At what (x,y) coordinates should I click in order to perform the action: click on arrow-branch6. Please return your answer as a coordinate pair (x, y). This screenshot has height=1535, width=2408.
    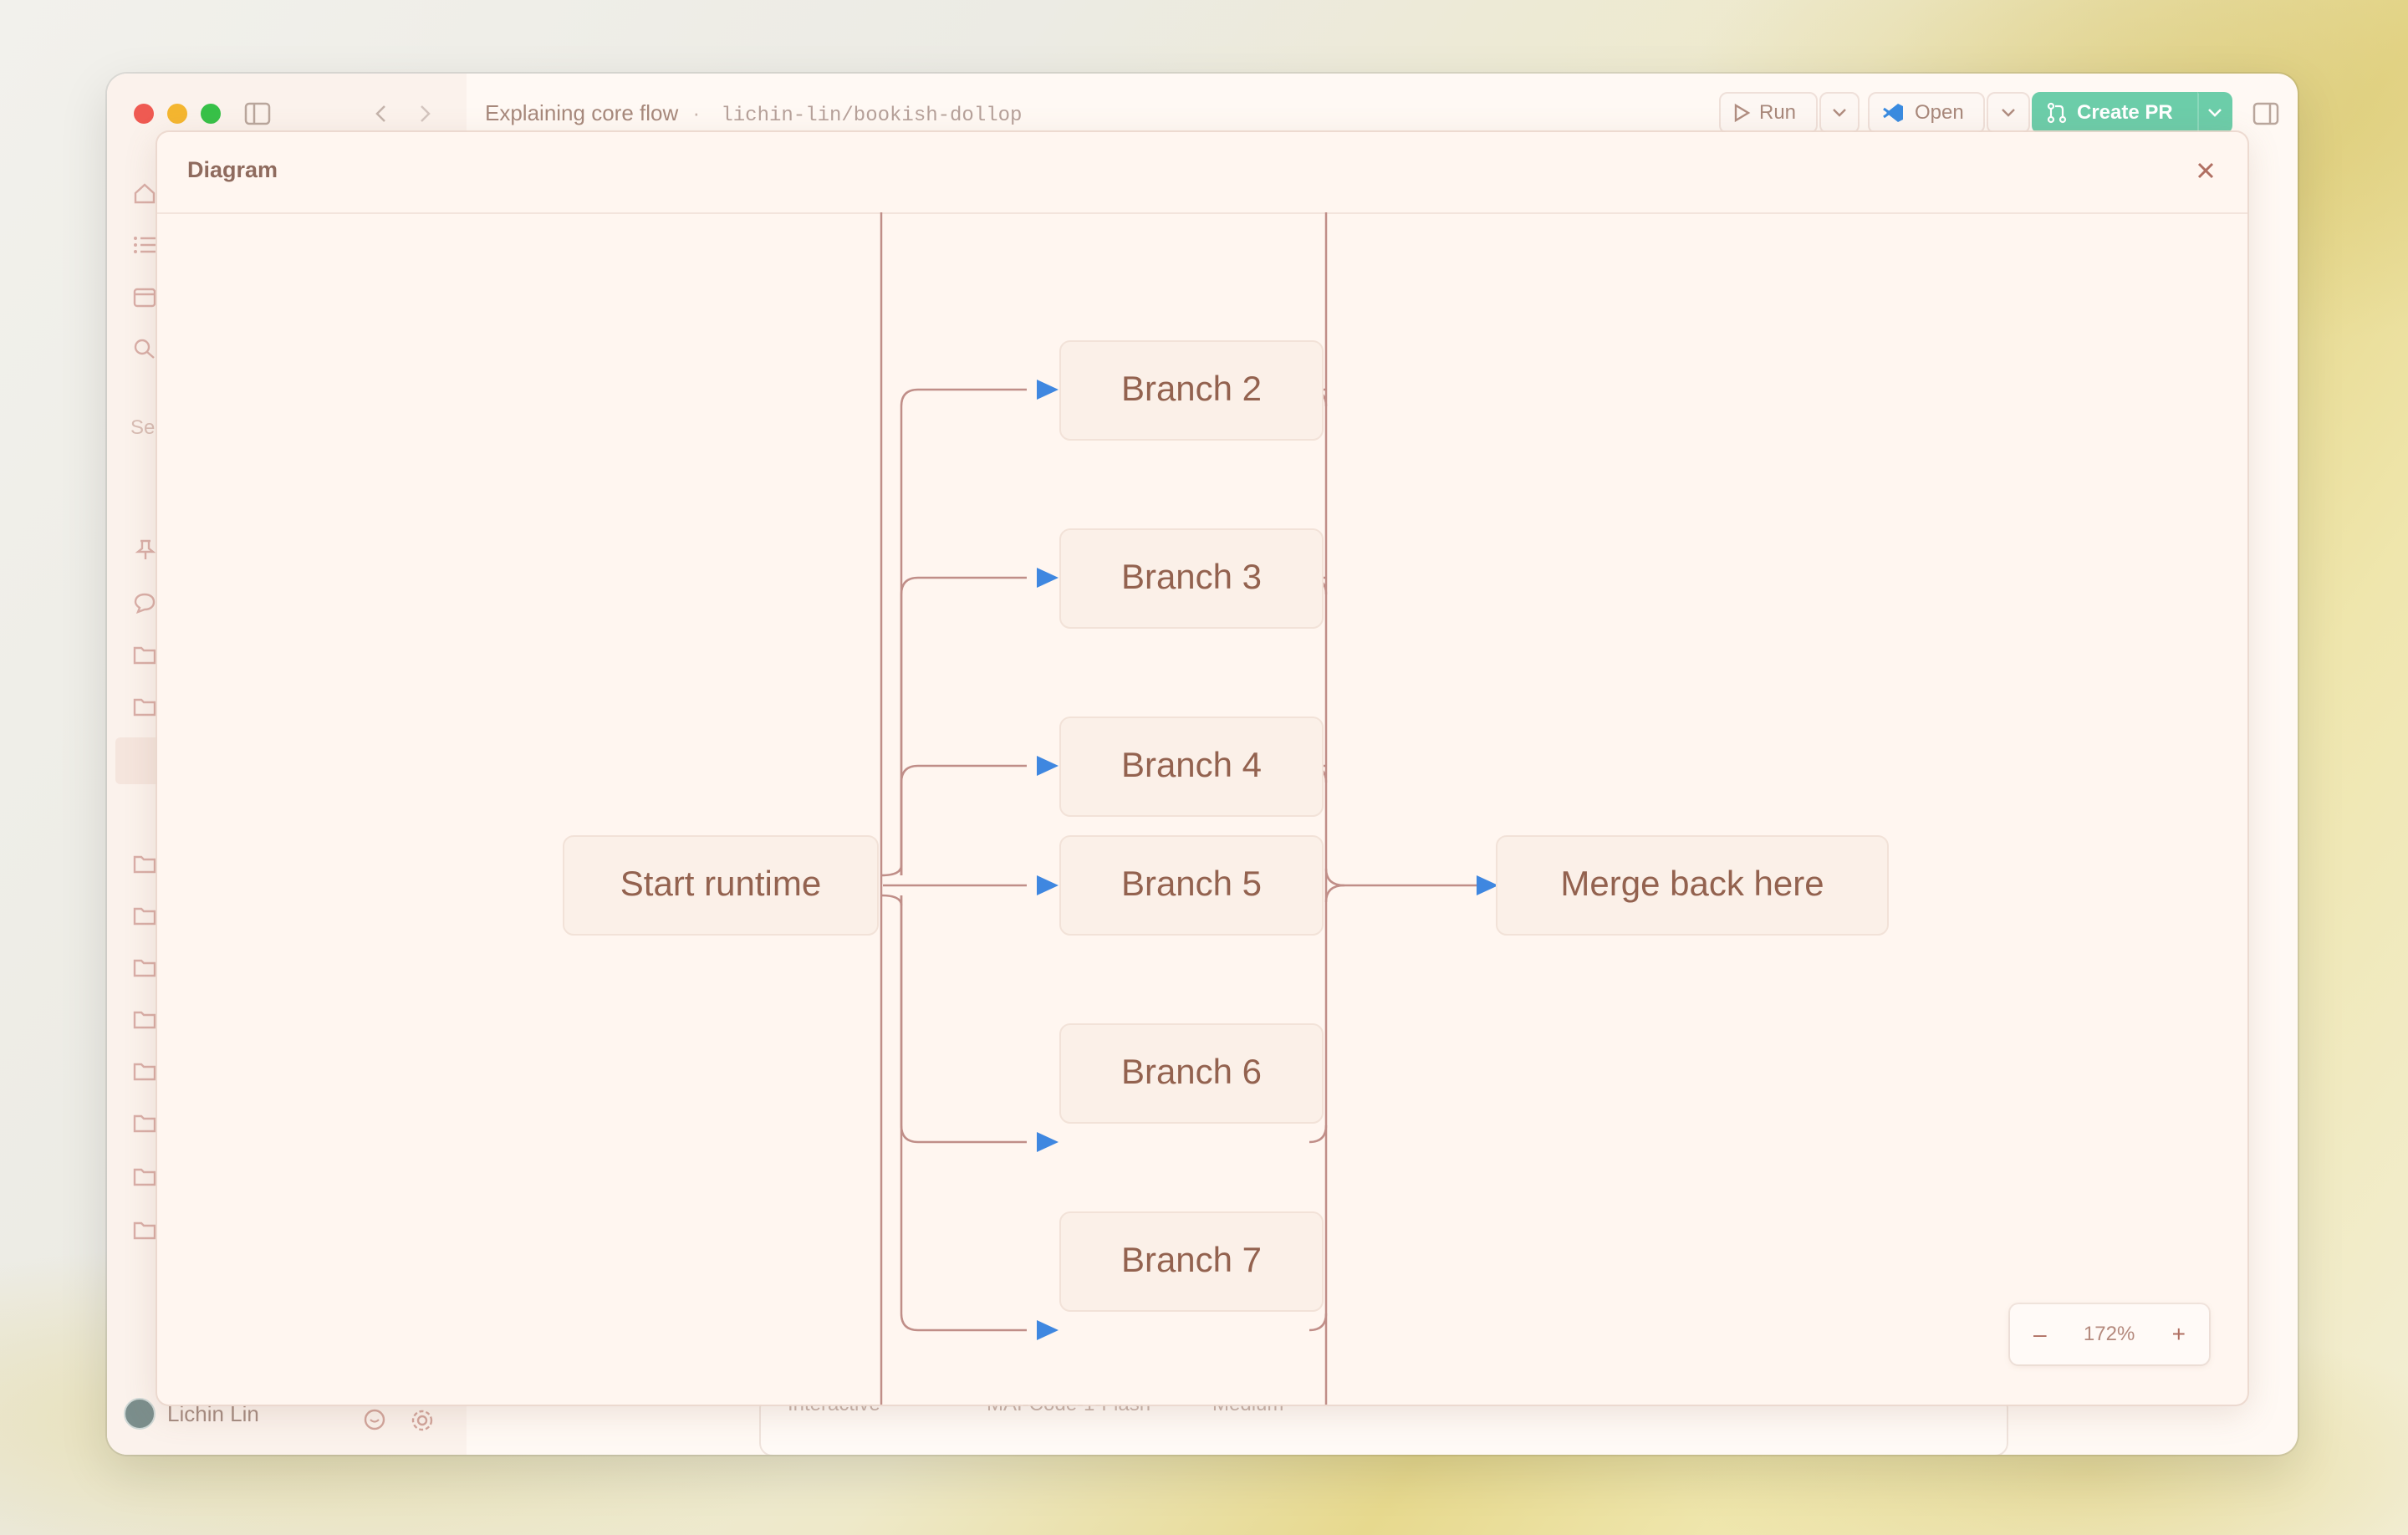
    Looking at the image, I should click on (1048, 1142).